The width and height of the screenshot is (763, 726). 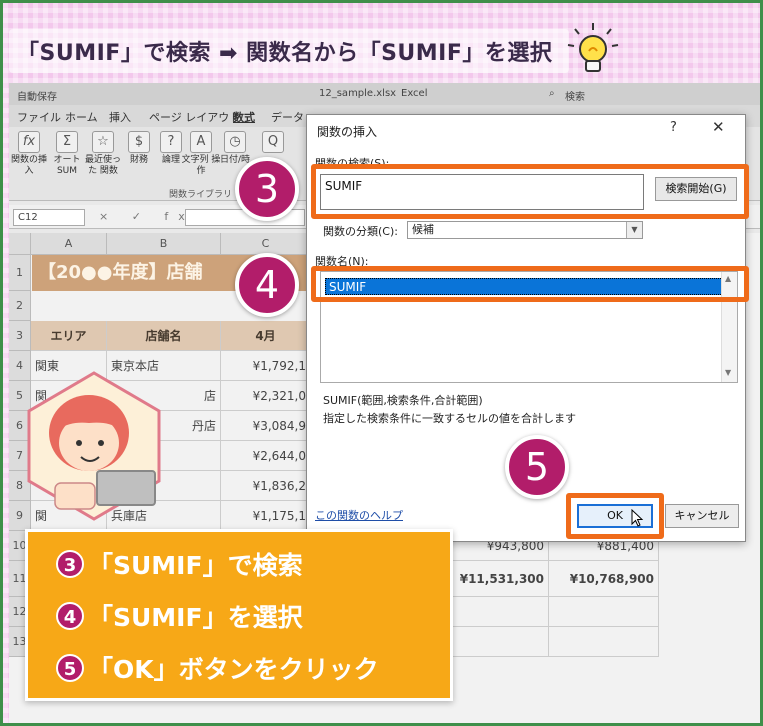 I want to click on date-time-button: ◷ 日付/時, so click(x=235, y=148).